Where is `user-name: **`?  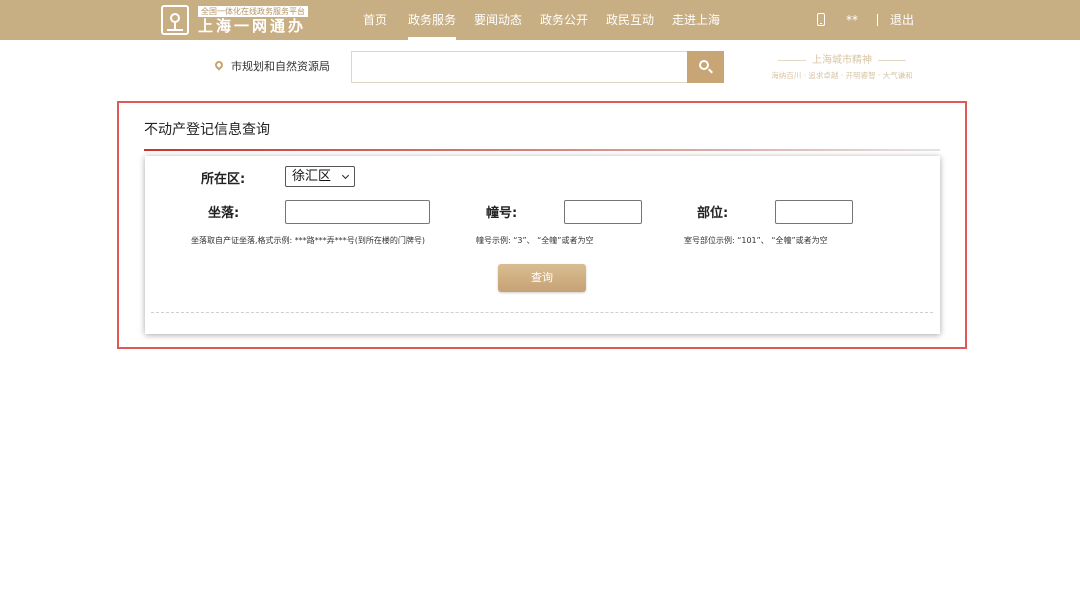
user-name: ** is located at coordinates (852, 20).